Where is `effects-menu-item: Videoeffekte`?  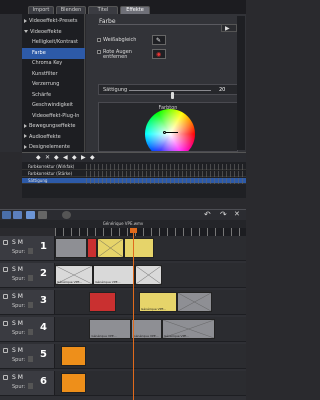
effects-menu-item: Videoeffekte is located at coordinates (53, 32).